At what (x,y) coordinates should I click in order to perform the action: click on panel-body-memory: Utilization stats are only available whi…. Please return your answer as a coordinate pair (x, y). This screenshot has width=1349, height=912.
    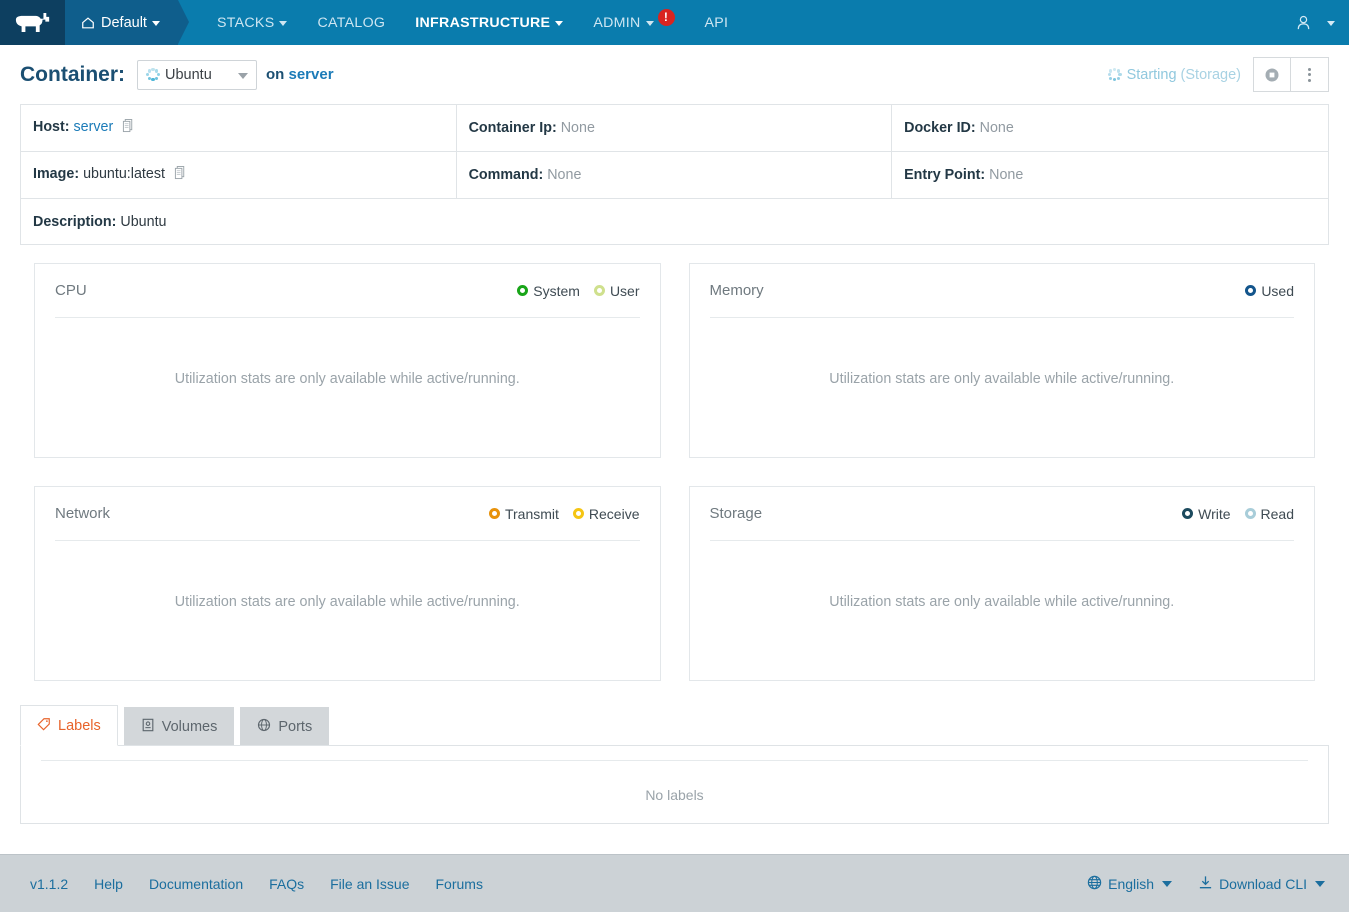
    Looking at the image, I should click on (1002, 387).